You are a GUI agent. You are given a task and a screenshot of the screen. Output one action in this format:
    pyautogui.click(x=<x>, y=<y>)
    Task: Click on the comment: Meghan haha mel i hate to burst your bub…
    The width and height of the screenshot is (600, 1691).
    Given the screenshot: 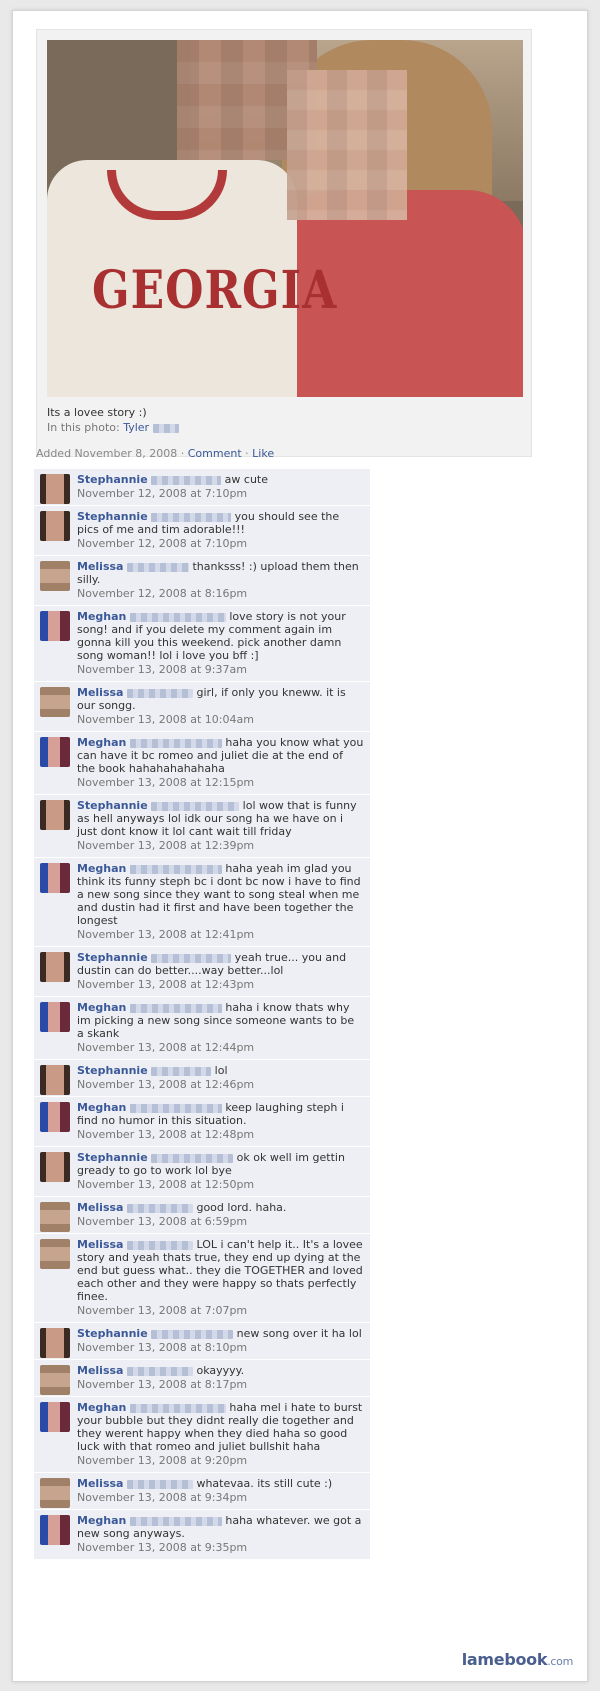 What is the action you would take?
    pyautogui.click(x=202, y=1435)
    